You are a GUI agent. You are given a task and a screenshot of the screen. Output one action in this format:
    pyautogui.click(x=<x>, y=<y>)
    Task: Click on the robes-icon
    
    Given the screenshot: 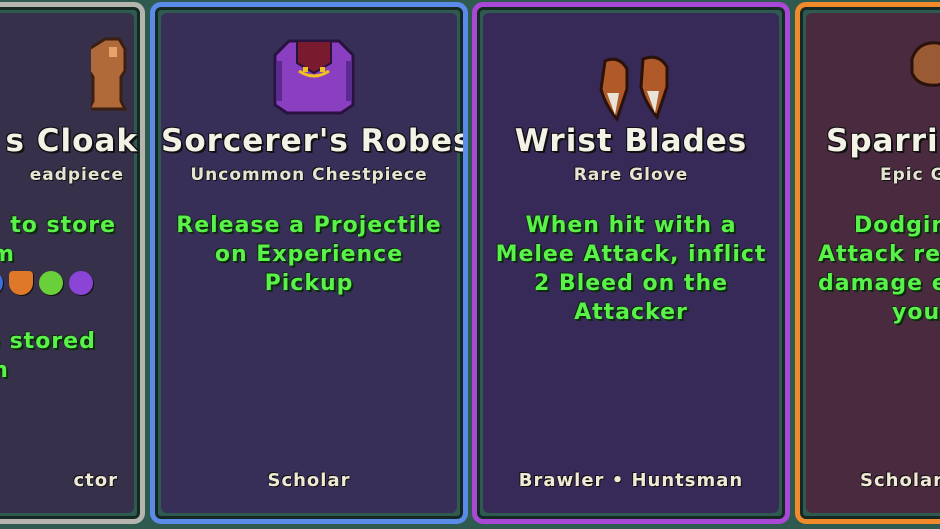 What is the action you would take?
    pyautogui.click(x=314, y=77)
    